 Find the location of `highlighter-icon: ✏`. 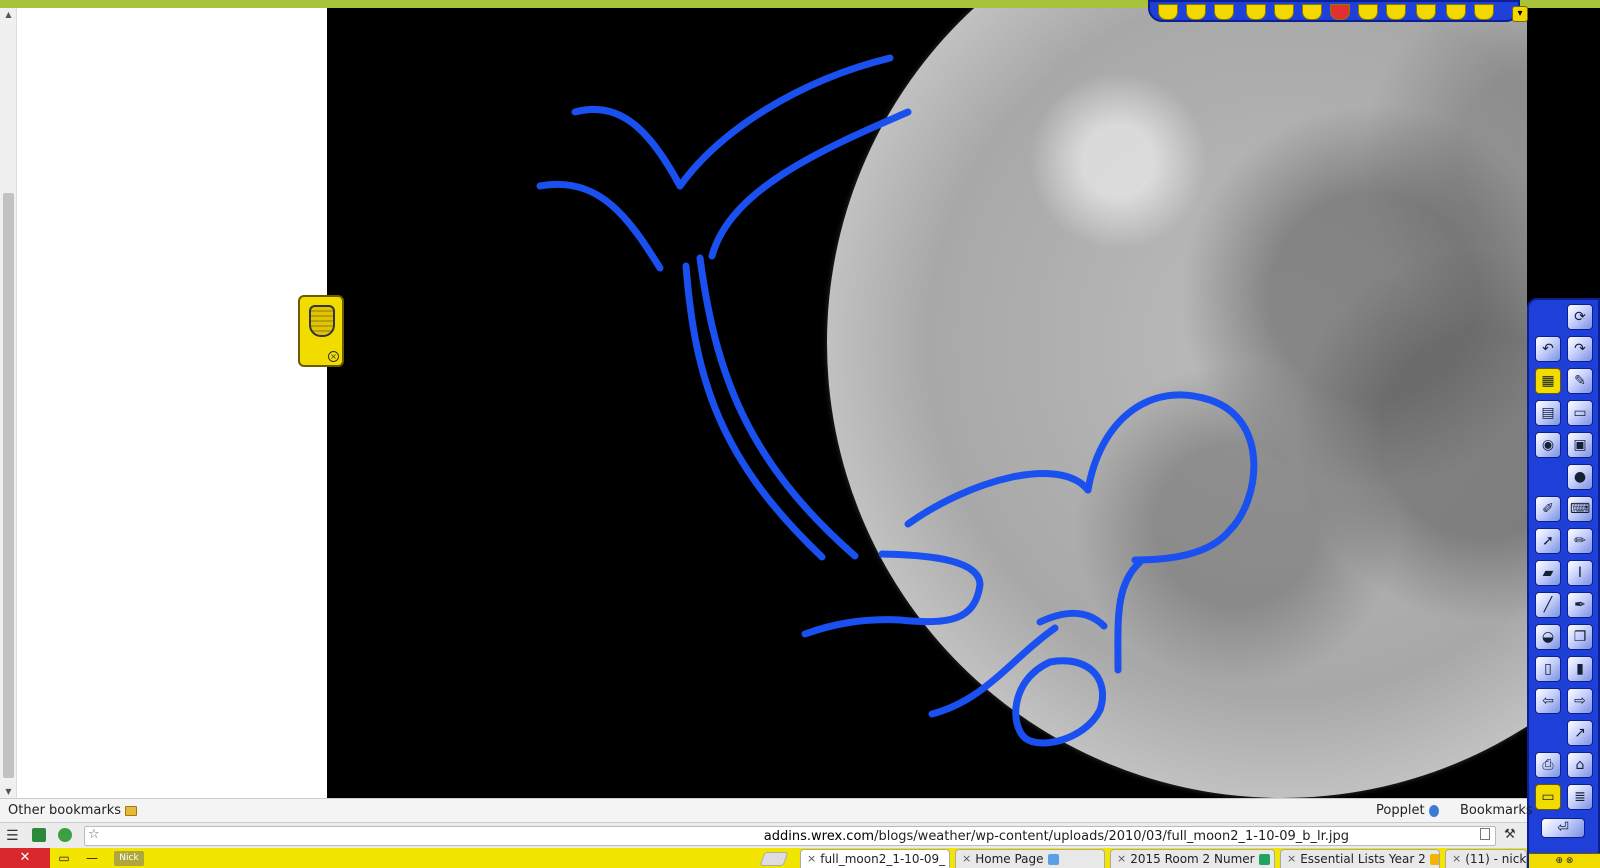

highlighter-icon: ✏ is located at coordinates (1580, 541).